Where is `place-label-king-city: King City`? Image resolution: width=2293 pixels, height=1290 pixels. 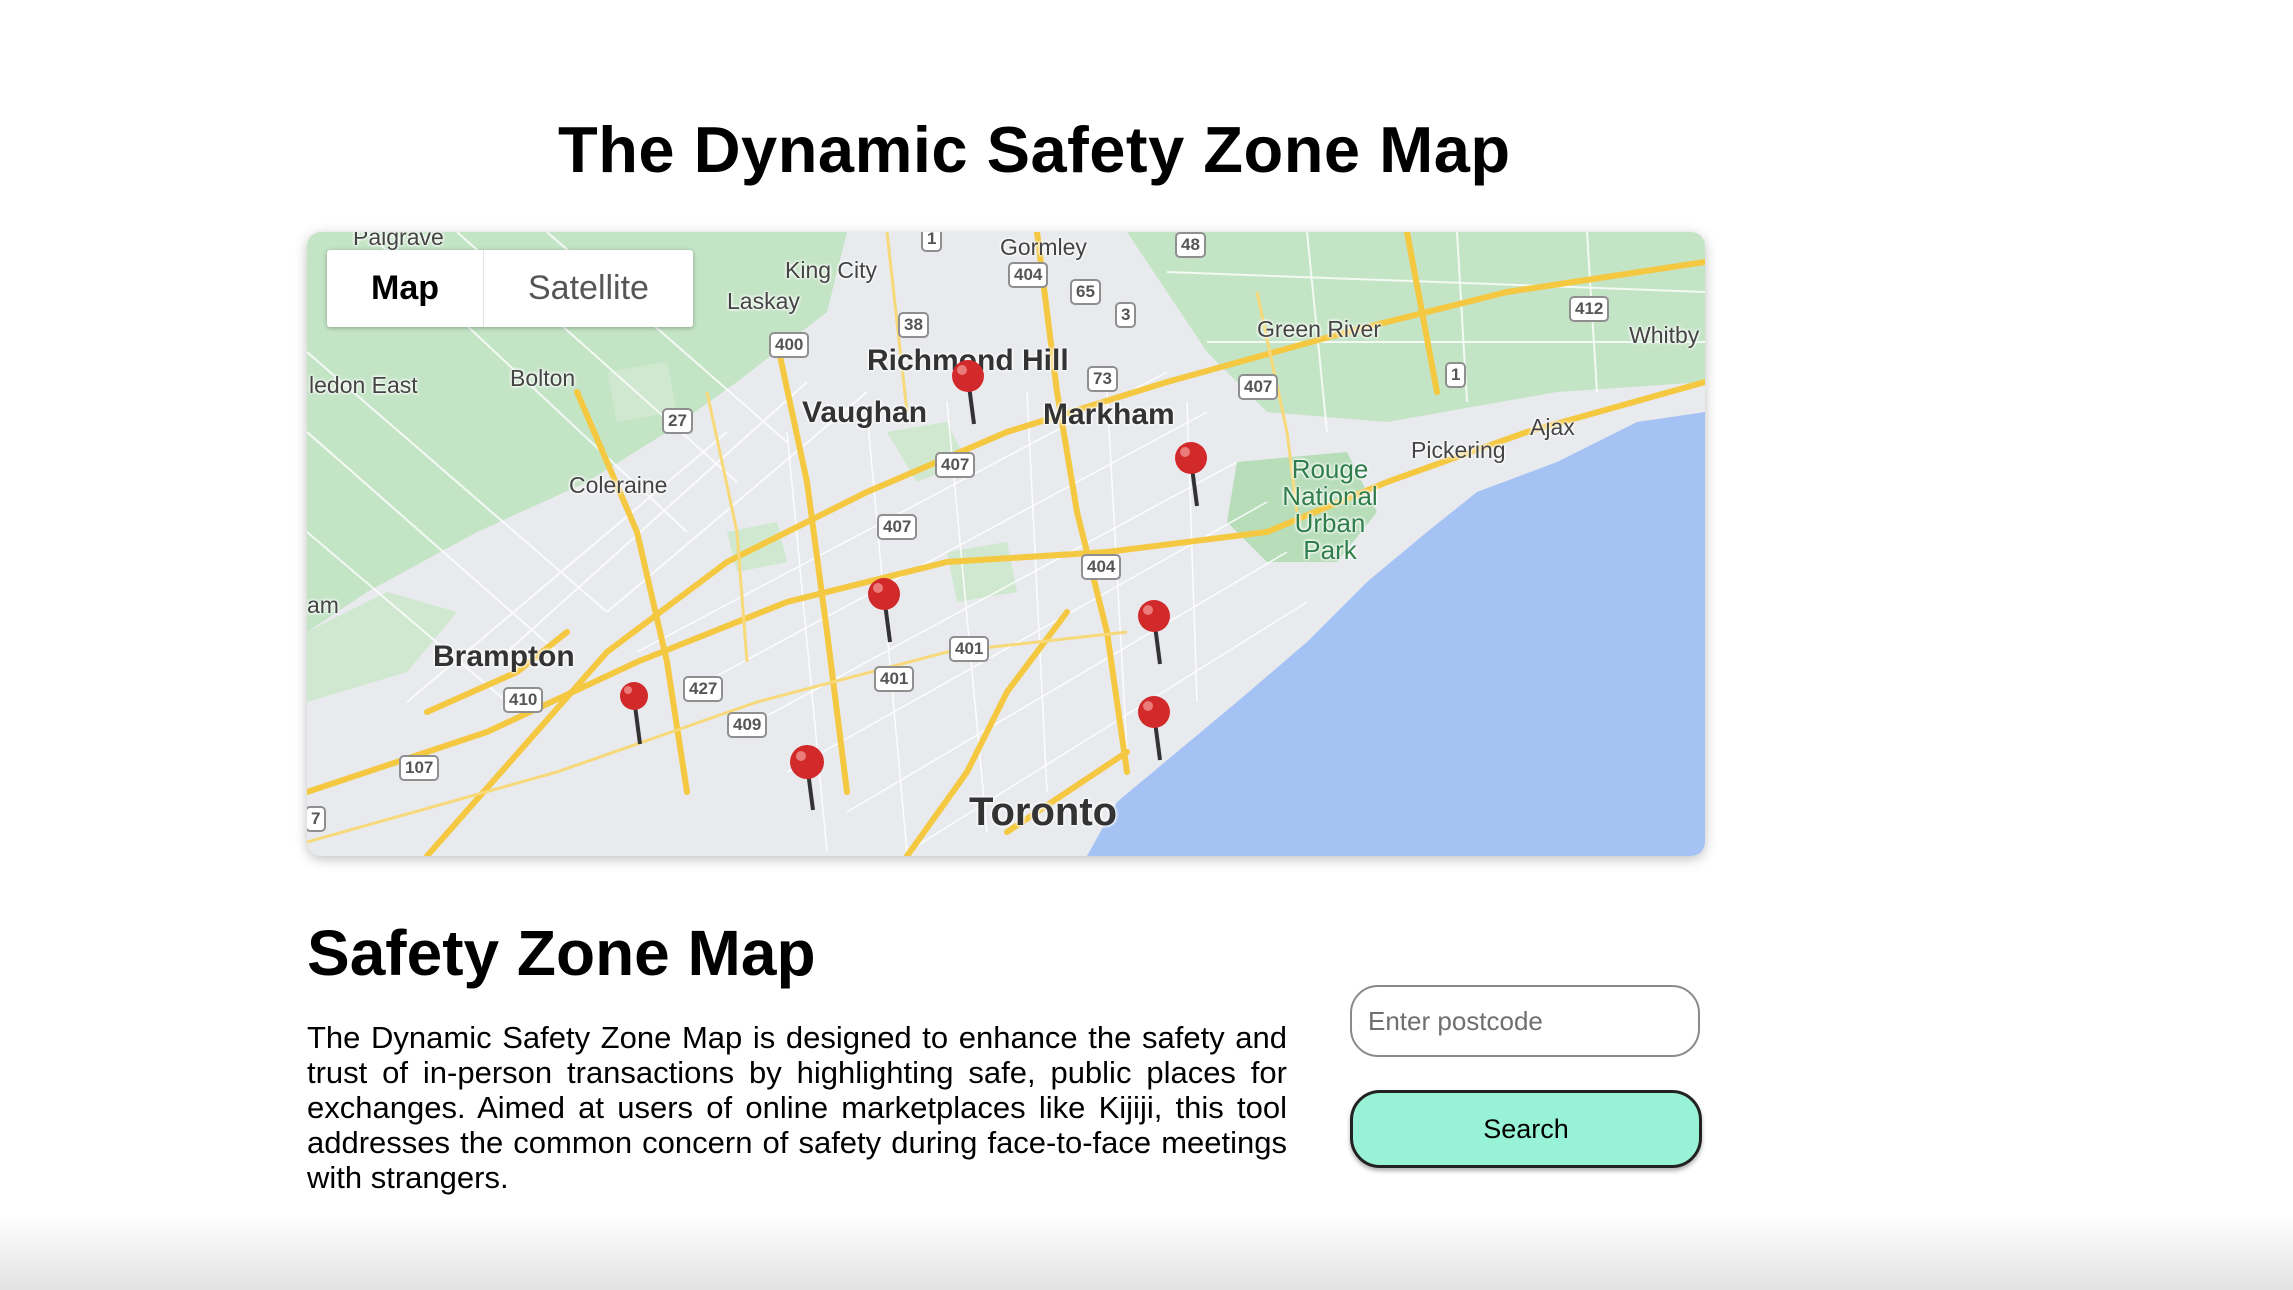 place-label-king-city: King City is located at coordinates (831, 270).